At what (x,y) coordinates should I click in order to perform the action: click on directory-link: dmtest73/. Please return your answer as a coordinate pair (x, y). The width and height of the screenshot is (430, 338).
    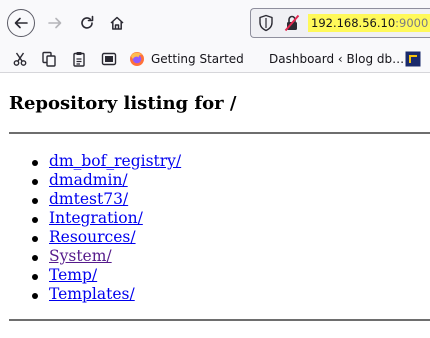
    Looking at the image, I should click on (88, 199).